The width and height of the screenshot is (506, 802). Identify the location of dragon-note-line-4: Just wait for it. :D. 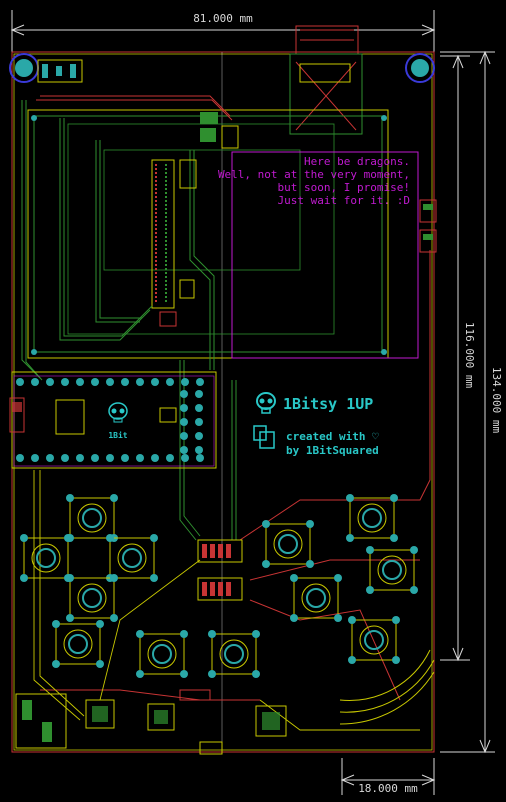
(344, 200).